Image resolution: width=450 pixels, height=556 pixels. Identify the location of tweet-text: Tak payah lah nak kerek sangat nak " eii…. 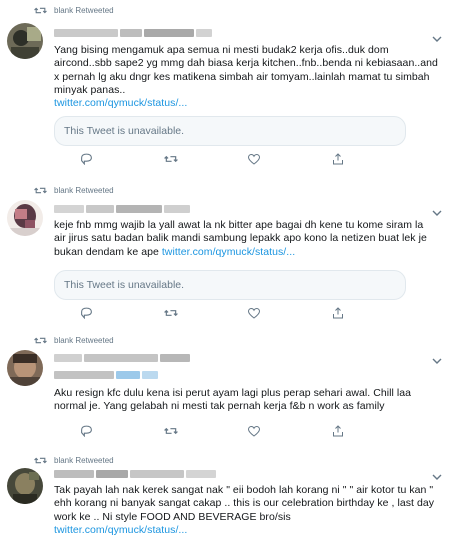
(244, 510).